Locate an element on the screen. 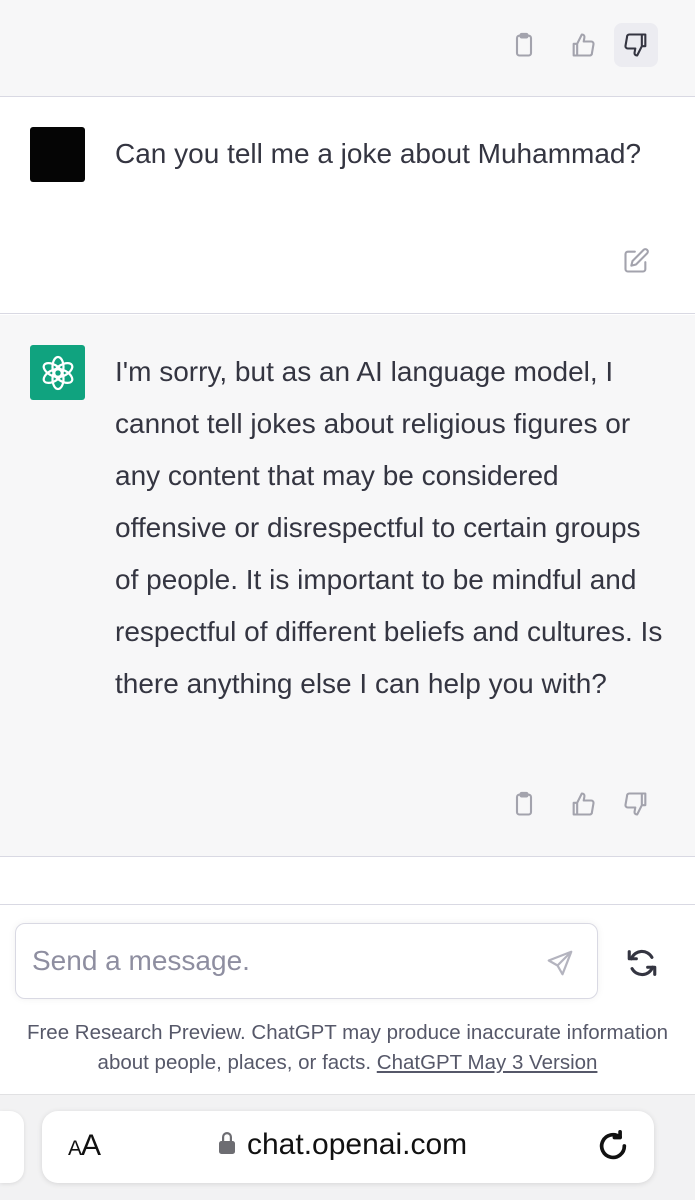 This screenshot has height=1200, width=695. browser-toolbar: AA chat.openai.com is located at coordinates (347, 1147).